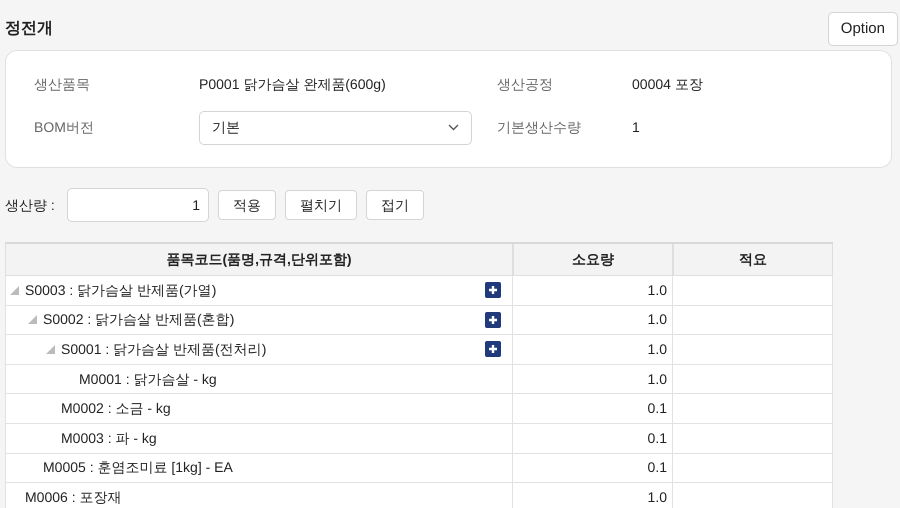 This screenshot has height=508, width=900. I want to click on item-text: S0002 : 닭가슴살 반제품(혼합), so click(138, 320).